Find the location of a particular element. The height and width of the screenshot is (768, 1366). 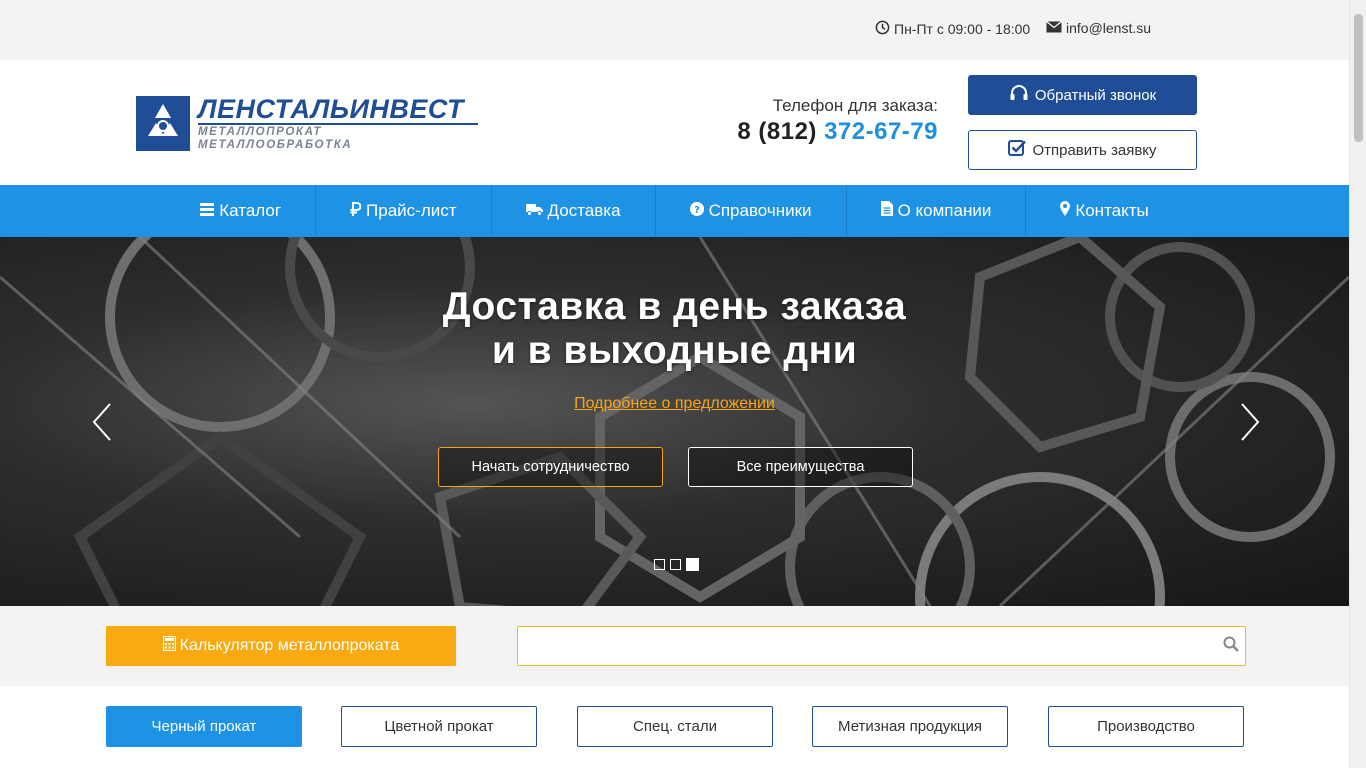

offer-details-link: Подробнее о предложении is located at coordinates (674, 403).